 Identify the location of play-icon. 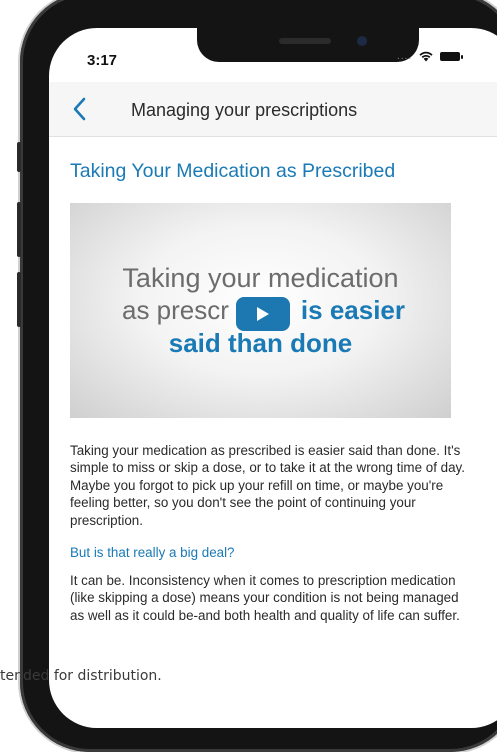
(263, 314).